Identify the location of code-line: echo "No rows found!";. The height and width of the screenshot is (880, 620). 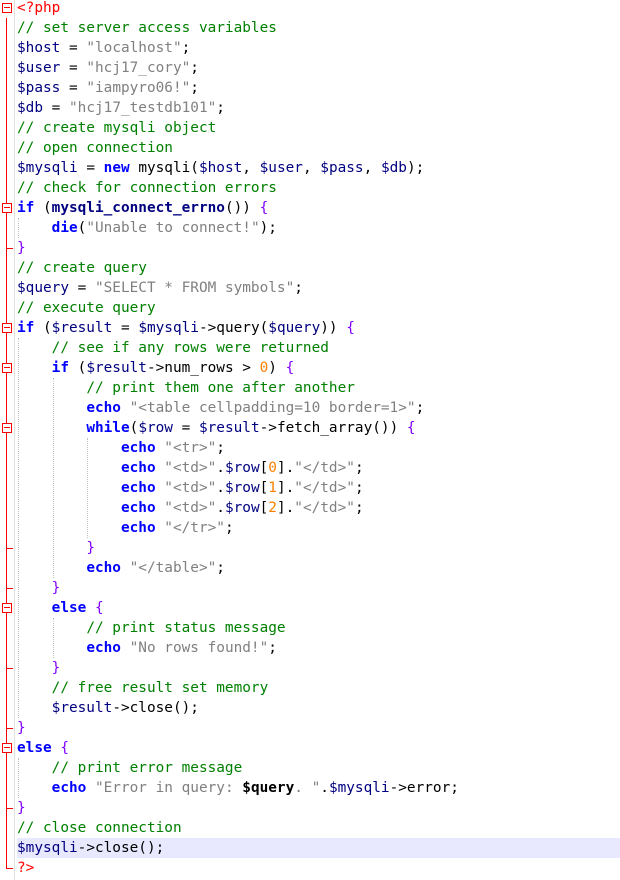
(318, 648).